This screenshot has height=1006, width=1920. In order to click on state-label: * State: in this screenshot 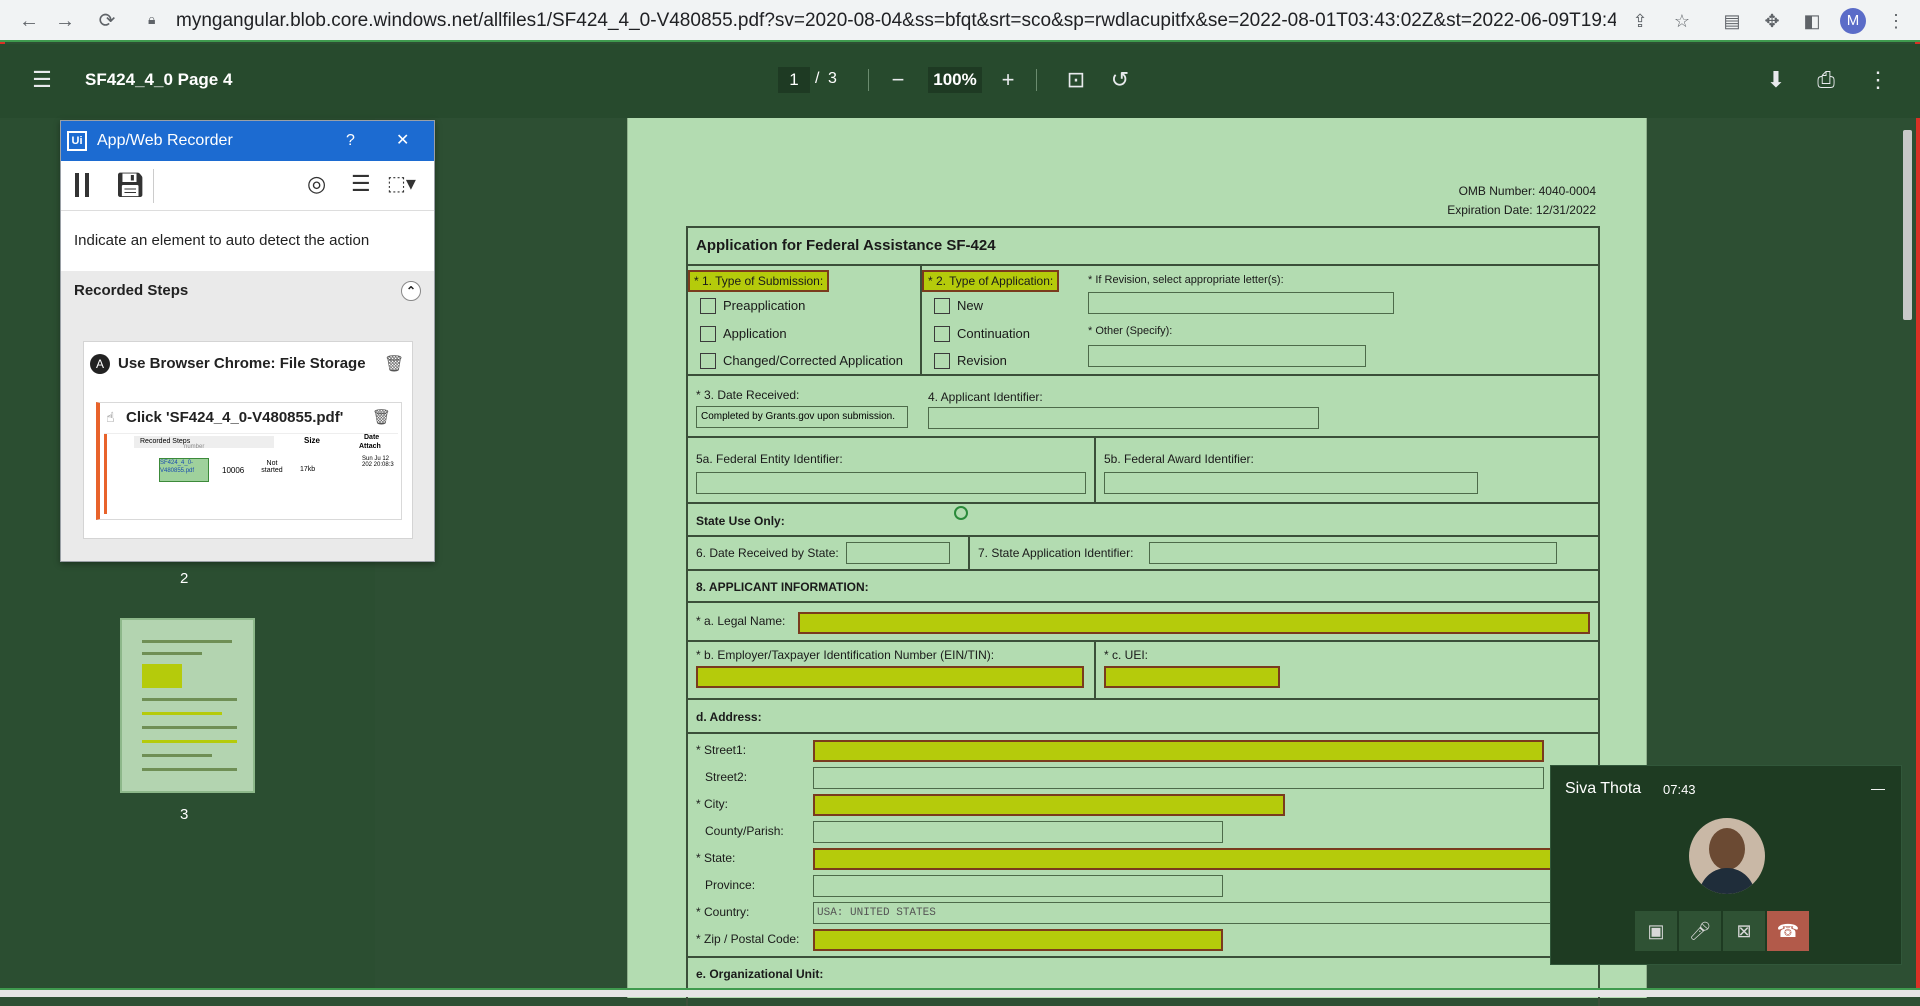, I will do `click(716, 858)`.